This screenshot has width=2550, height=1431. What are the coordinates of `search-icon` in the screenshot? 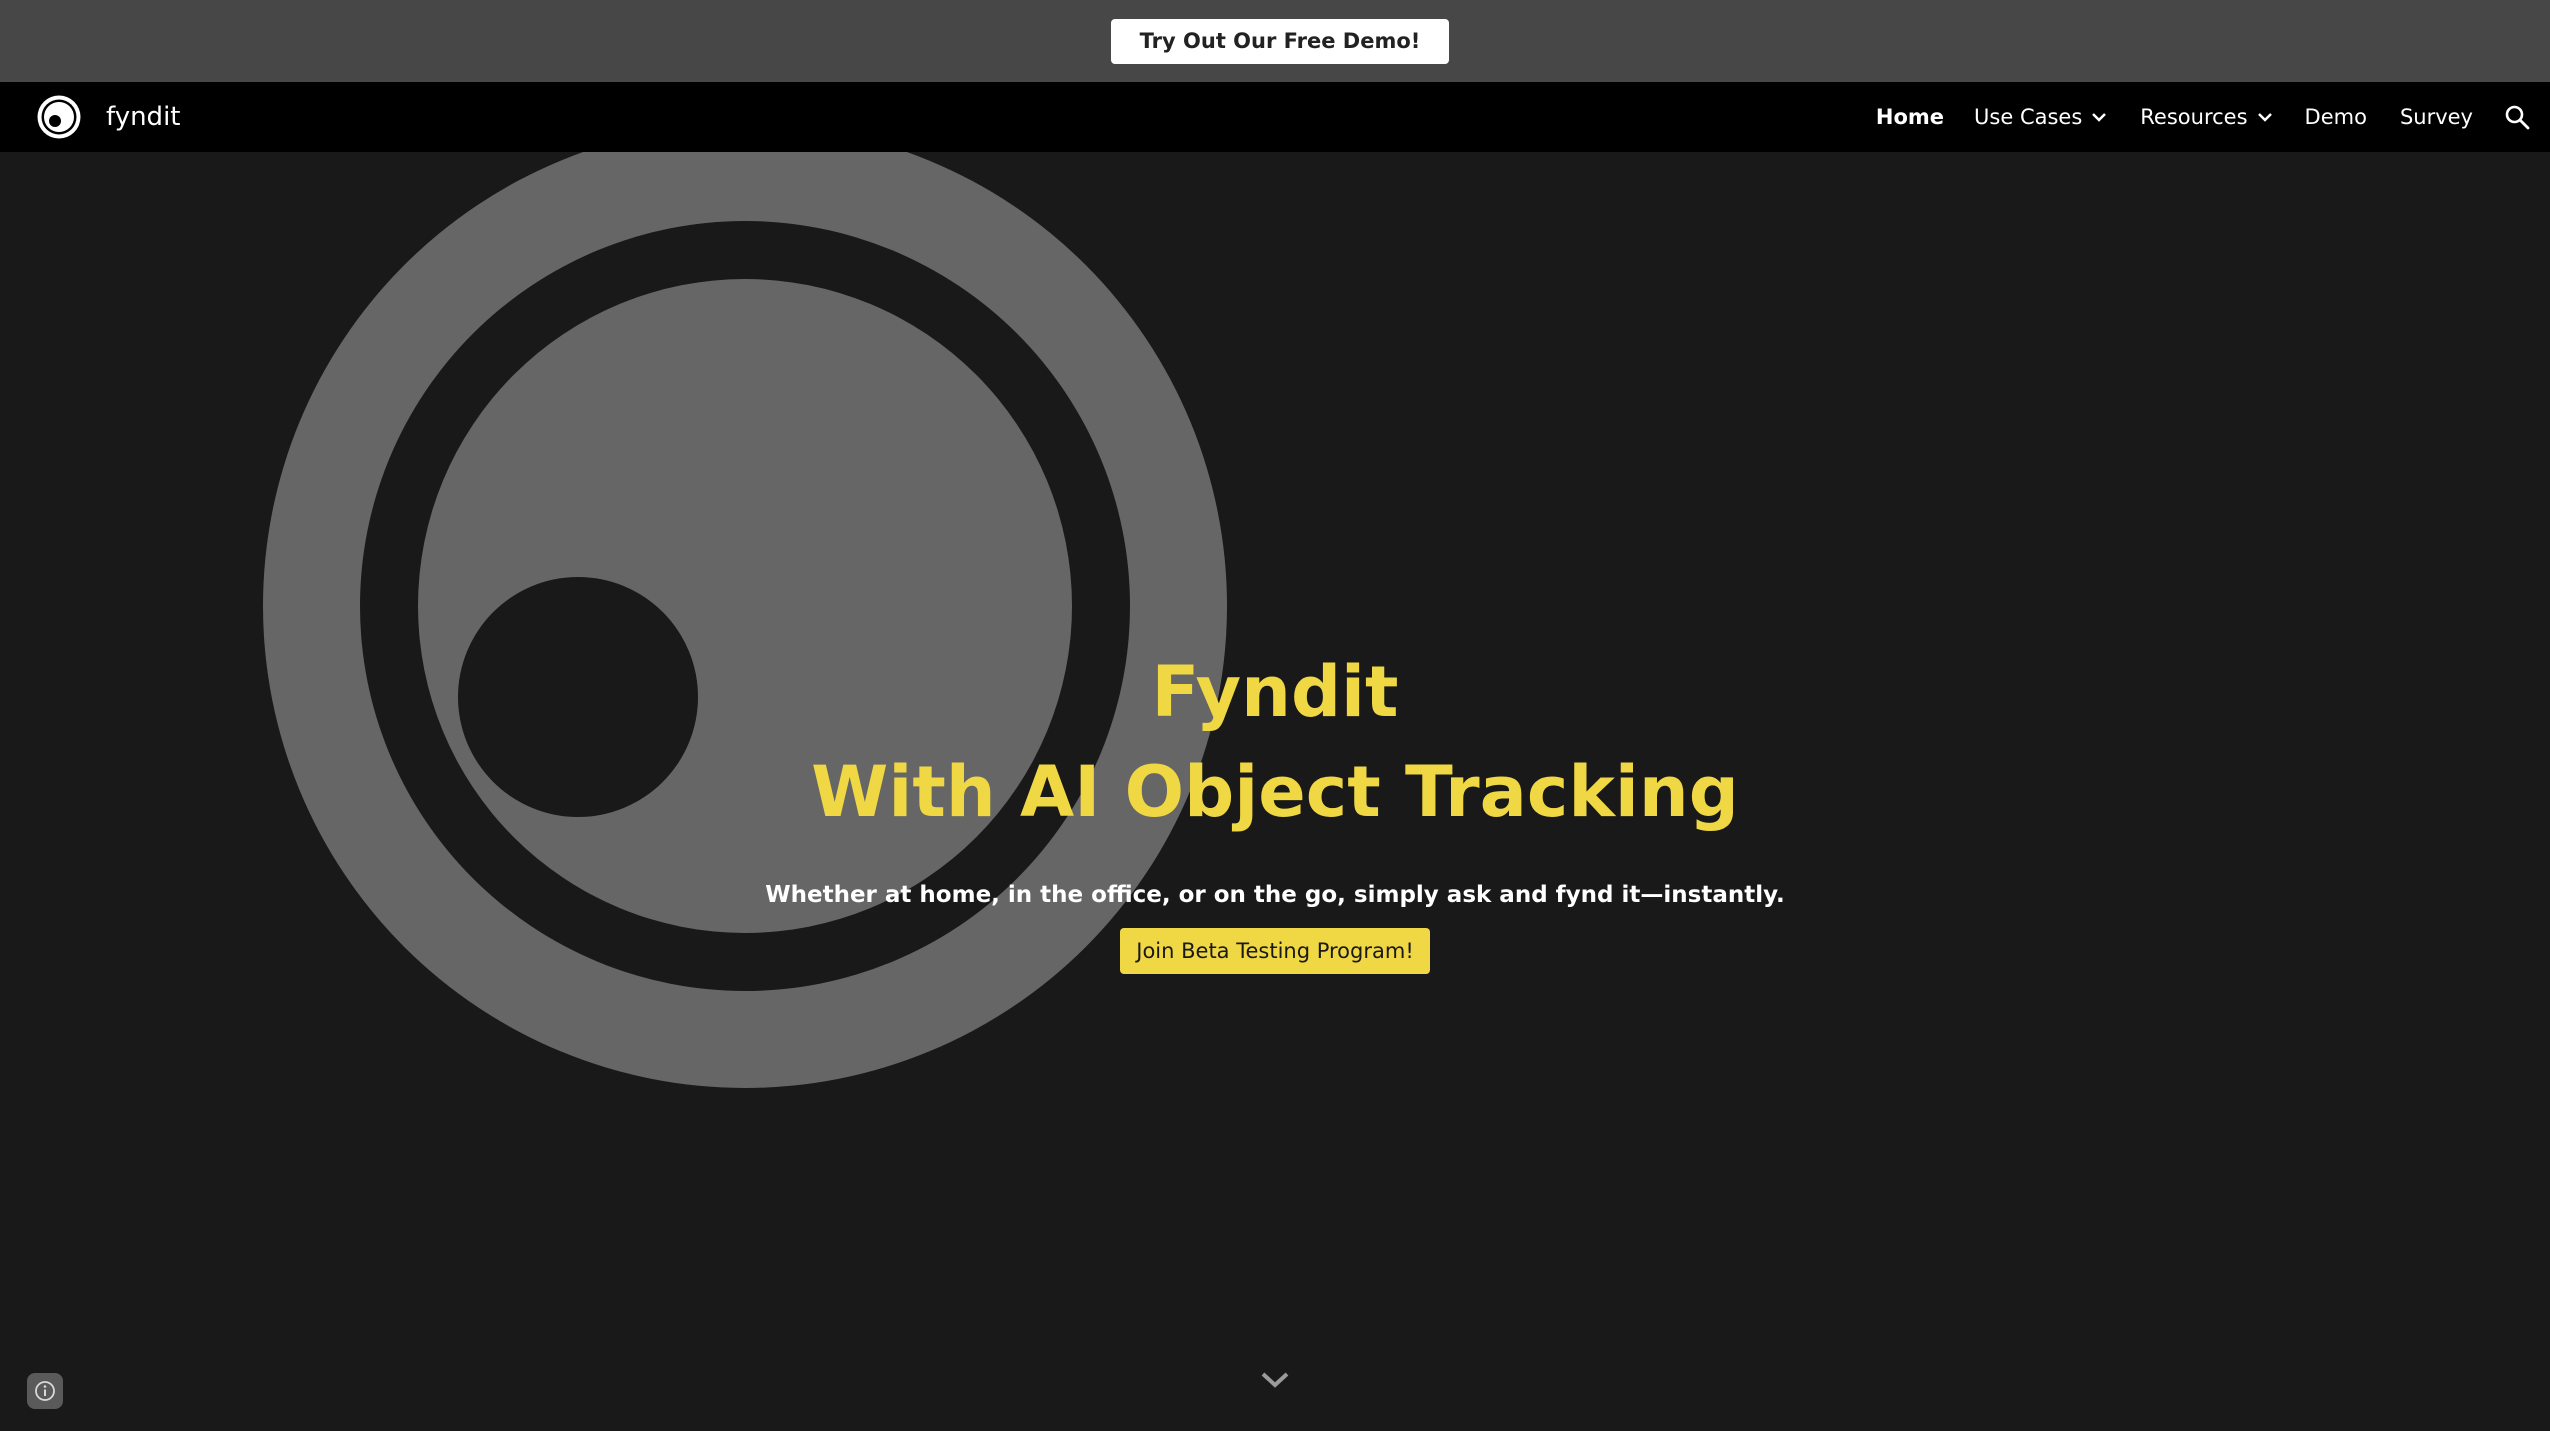 It's located at (2517, 117).